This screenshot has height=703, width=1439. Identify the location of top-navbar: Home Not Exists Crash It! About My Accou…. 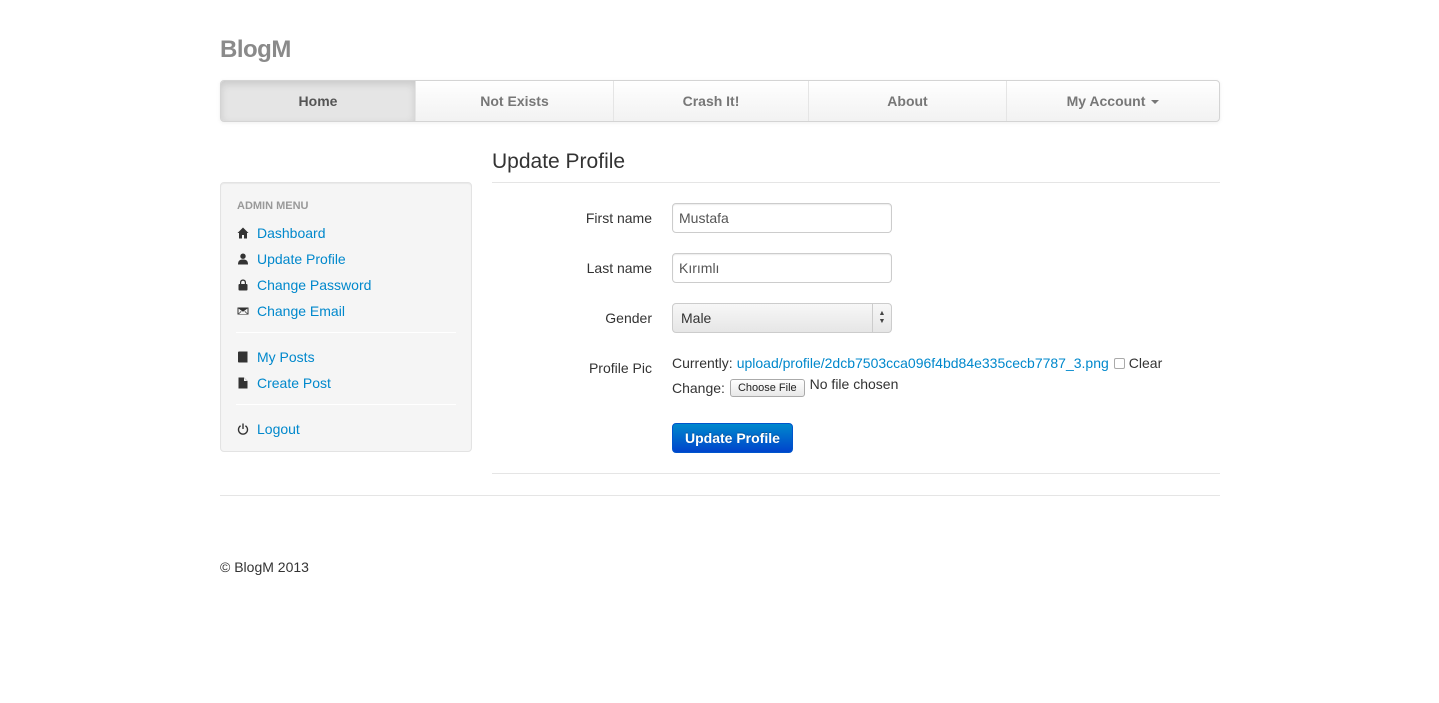
(720, 101).